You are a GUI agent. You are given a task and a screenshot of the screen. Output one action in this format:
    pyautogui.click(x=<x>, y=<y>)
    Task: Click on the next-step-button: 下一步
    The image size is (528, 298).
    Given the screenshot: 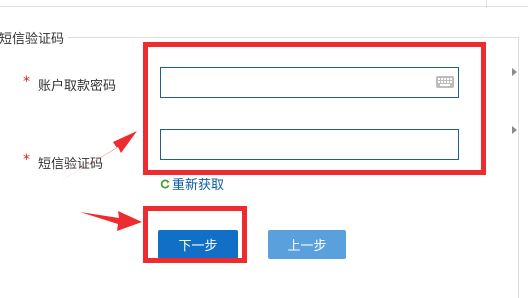 What is the action you would take?
    pyautogui.click(x=198, y=244)
    